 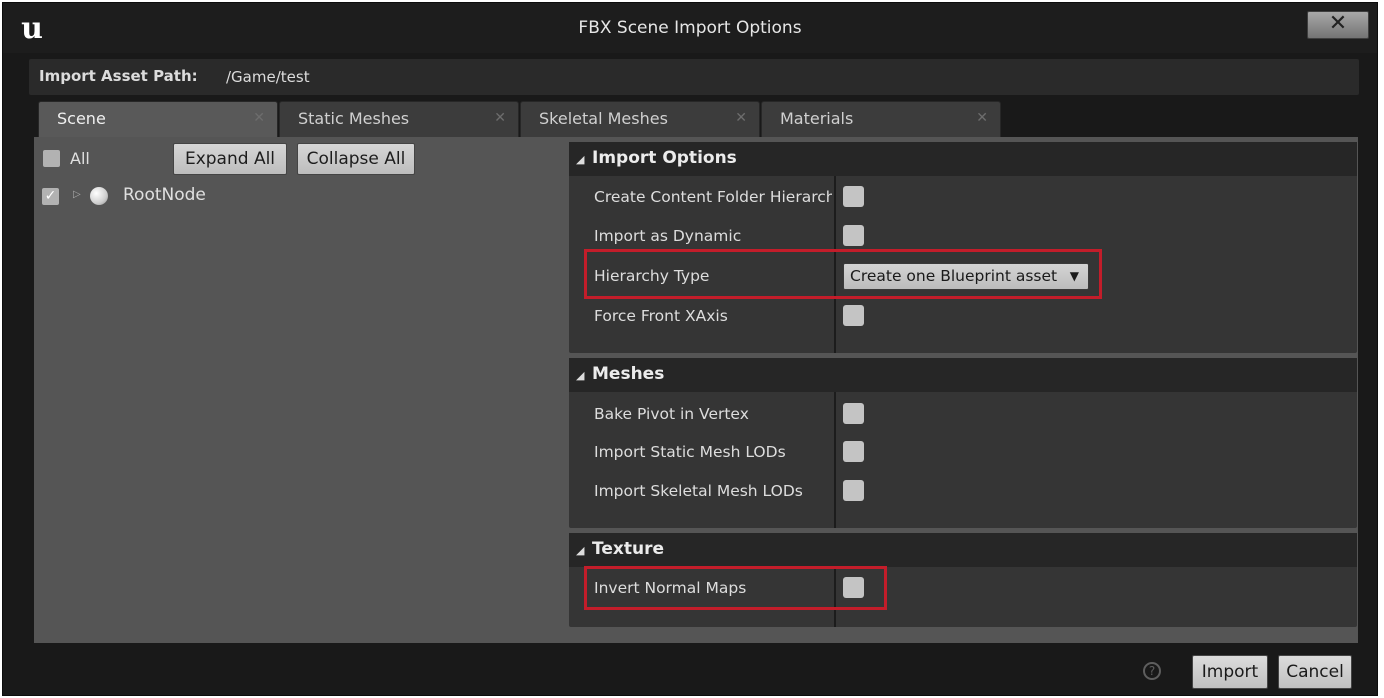 I want to click on dropdown-arrow-icon: ▼, so click(x=1074, y=276).